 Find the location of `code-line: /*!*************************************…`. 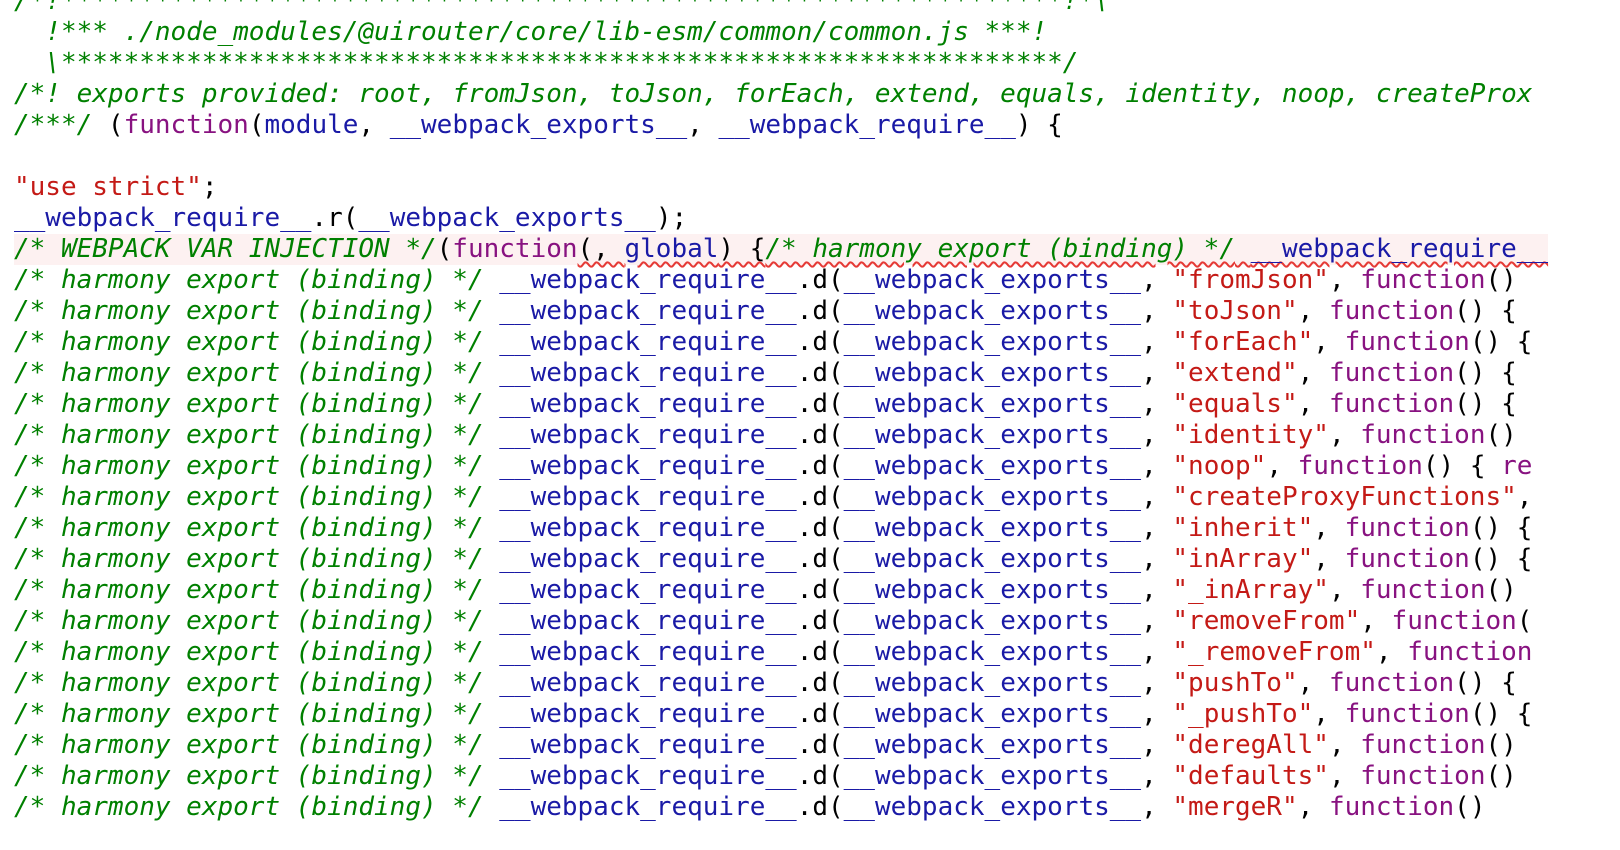

code-line: /*!*************************************… is located at coordinates (781, 8).